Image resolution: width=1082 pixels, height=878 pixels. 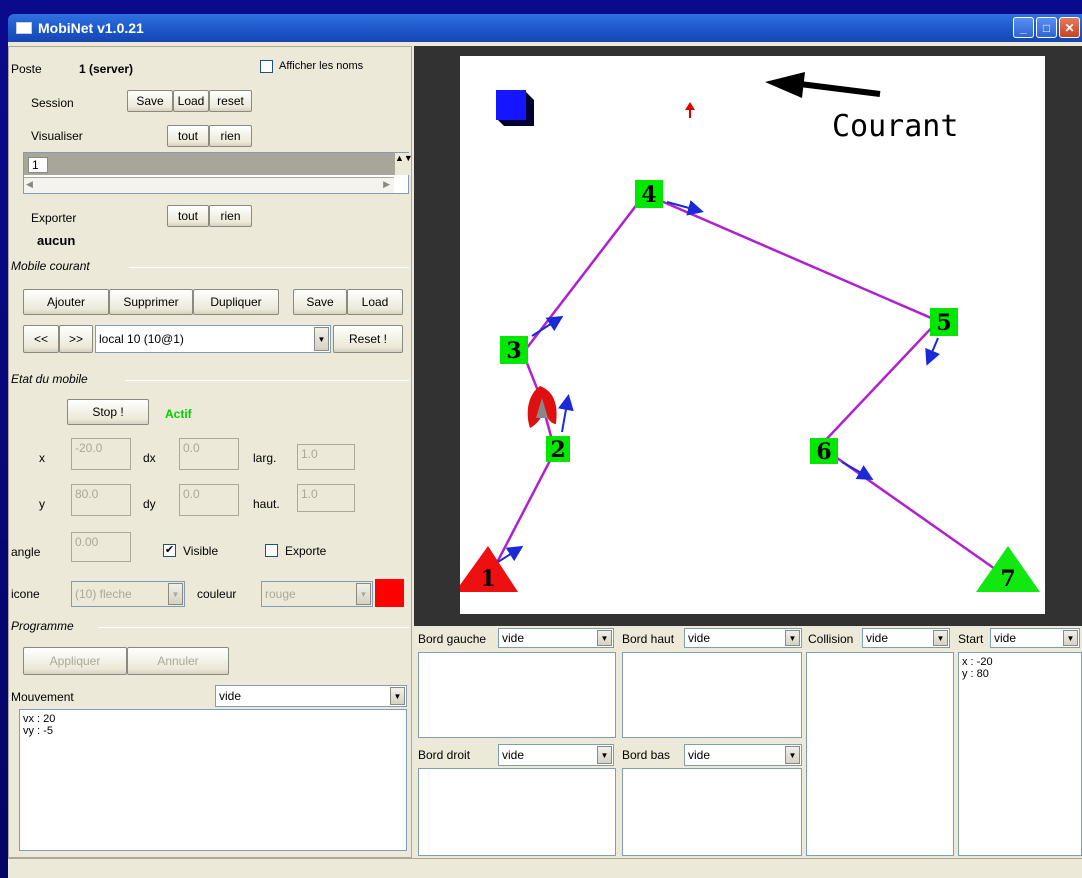 What do you see at coordinates (743, 755) in the screenshot?
I see `bord-bas-select: vide ▼` at bounding box center [743, 755].